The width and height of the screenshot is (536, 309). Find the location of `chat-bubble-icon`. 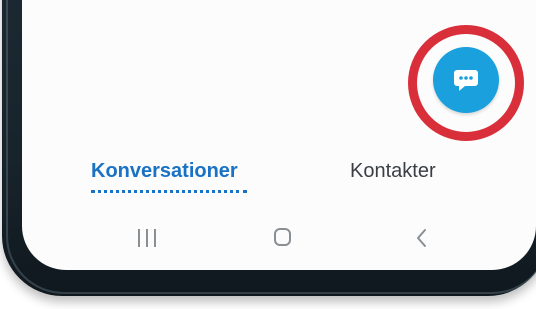

chat-bubble-icon is located at coordinates (466, 80).